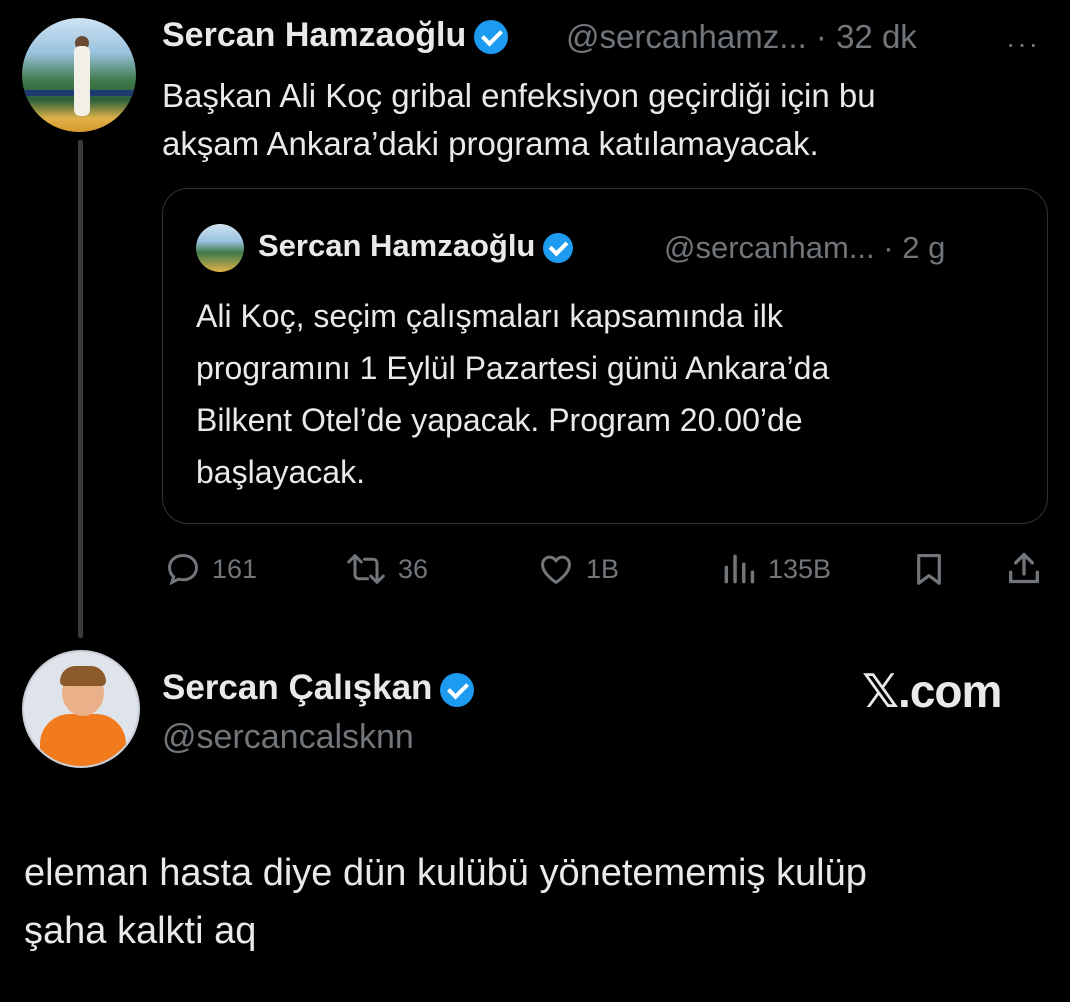 The width and height of the screenshot is (1070, 1002). Describe the element at coordinates (556, 569) in the screenshot. I see `heart-icon` at that location.